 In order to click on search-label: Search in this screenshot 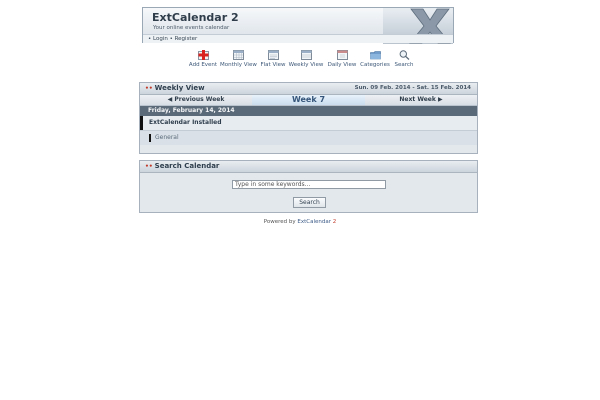, I will do `click(404, 65)`.